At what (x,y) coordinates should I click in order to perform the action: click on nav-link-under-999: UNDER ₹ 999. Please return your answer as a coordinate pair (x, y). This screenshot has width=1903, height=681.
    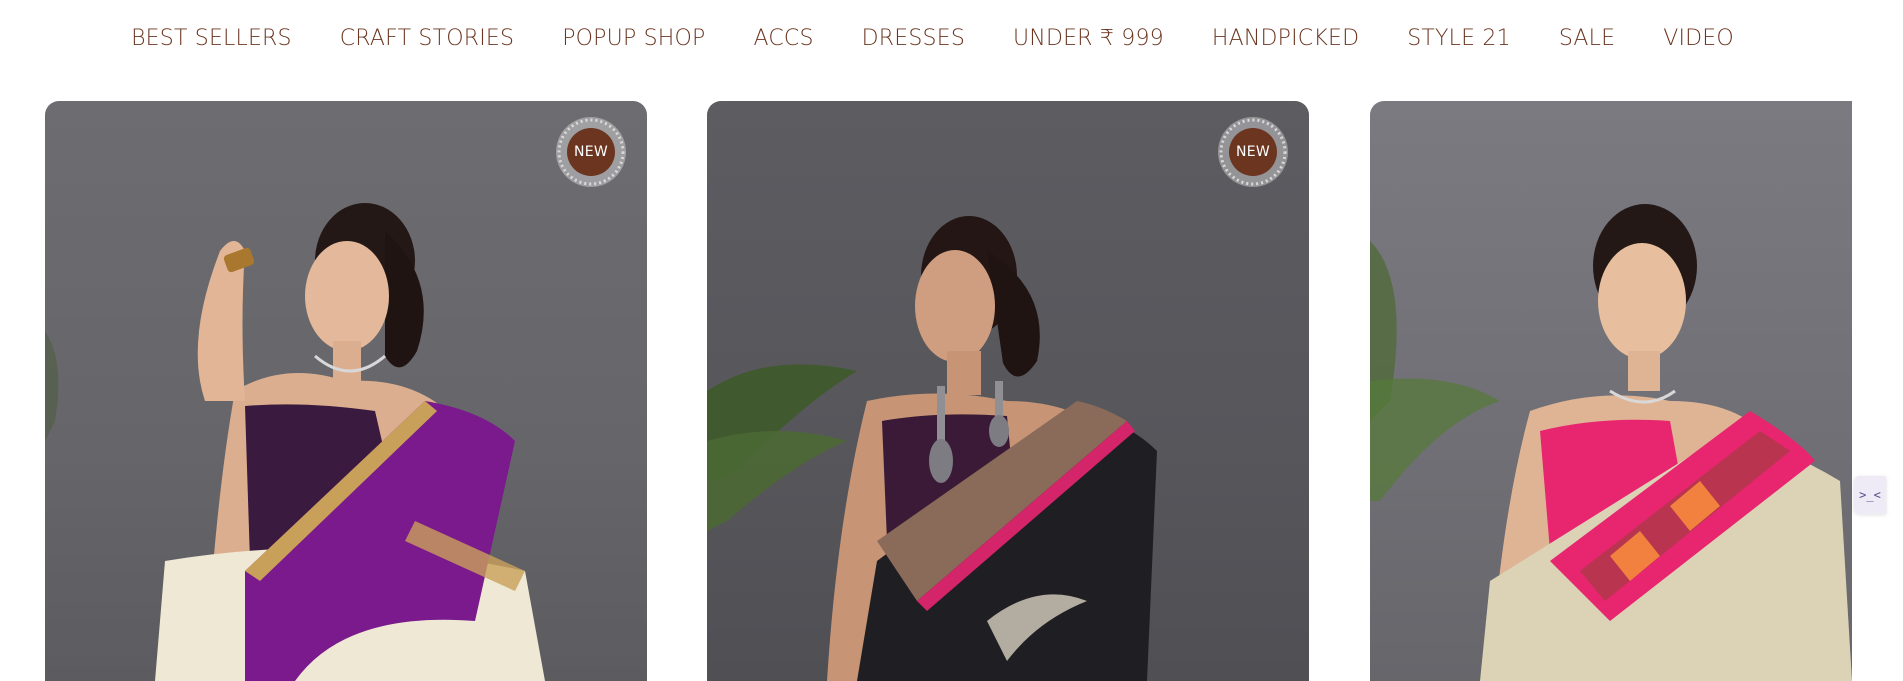
    Looking at the image, I should click on (1088, 38).